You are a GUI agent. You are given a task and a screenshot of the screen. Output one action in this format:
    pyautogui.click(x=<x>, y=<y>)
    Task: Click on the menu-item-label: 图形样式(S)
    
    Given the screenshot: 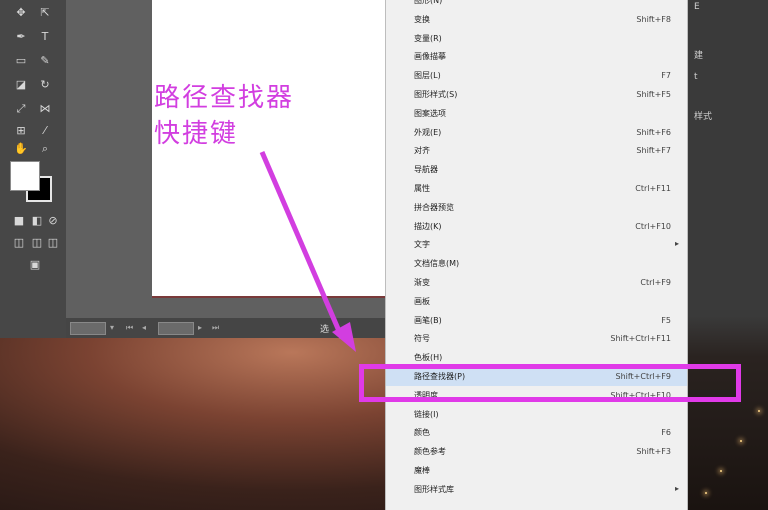 What is the action you would take?
    pyautogui.click(x=436, y=94)
    